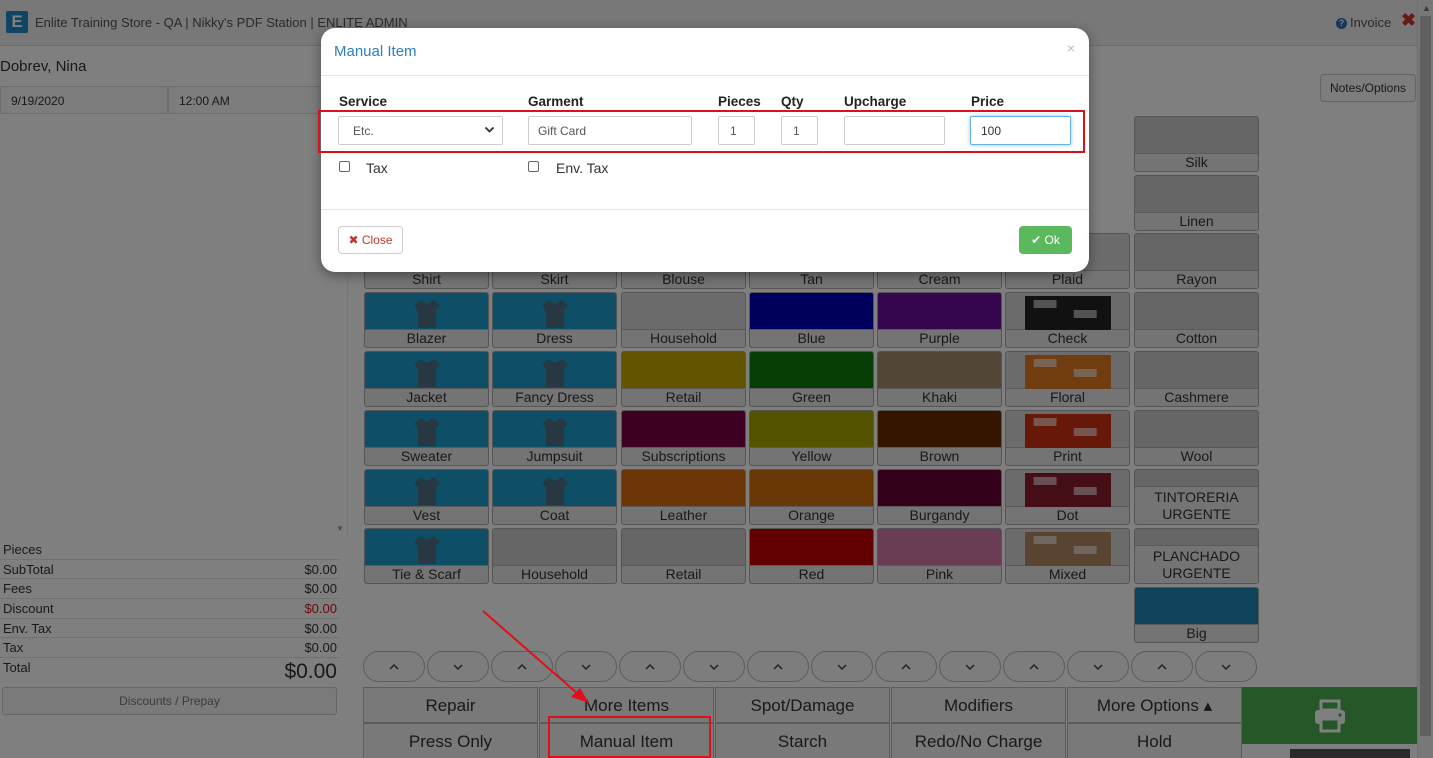 The height and width of the screenshot is (758, 1433). Describe the element at coordinates (875, 101) in the screenshot. I see `upcharge-header: Upcharge` at that location.